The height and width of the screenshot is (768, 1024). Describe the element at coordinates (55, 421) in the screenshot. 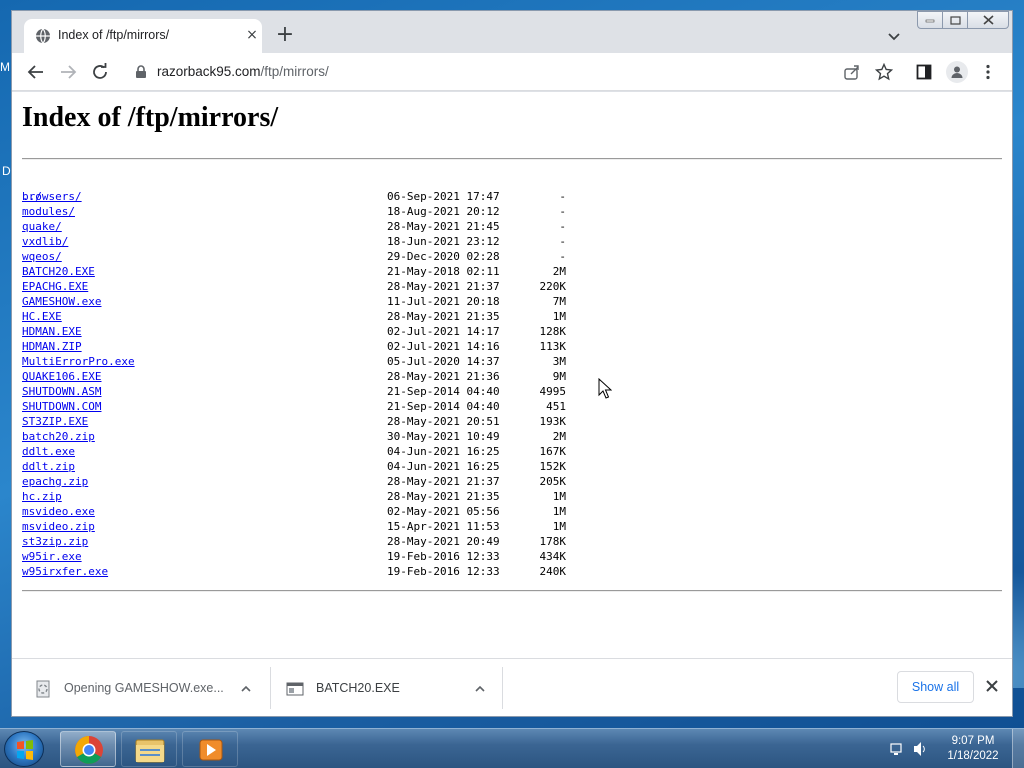

I see `file-link: ST3ZIP.EXE` at that location.